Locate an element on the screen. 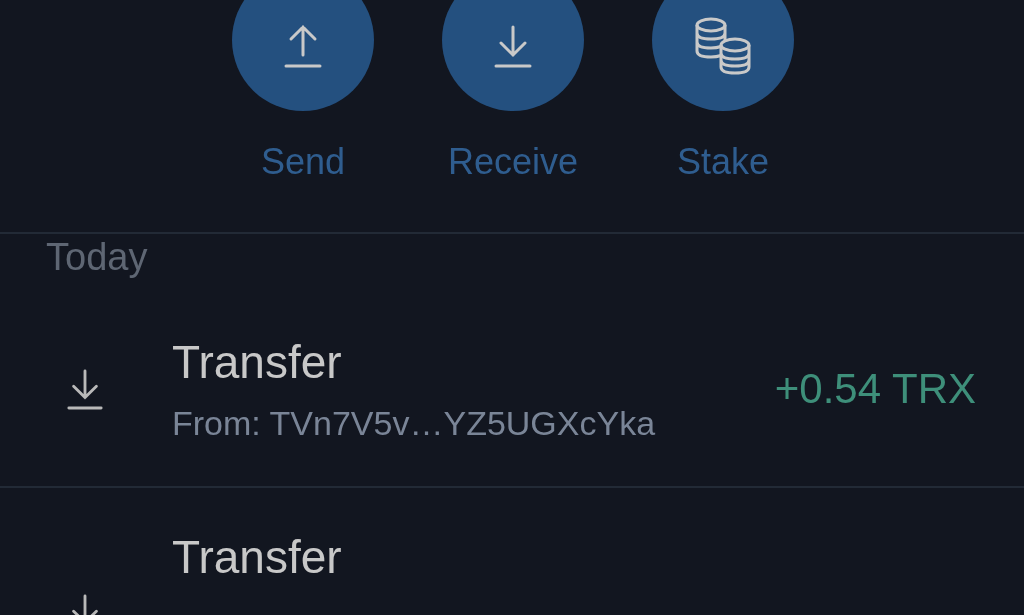 This screenshot has width=1024, height=615. transaction-address: From: TVn7V5v…YZ5UGXcYka is located at coordinates (414, 423).